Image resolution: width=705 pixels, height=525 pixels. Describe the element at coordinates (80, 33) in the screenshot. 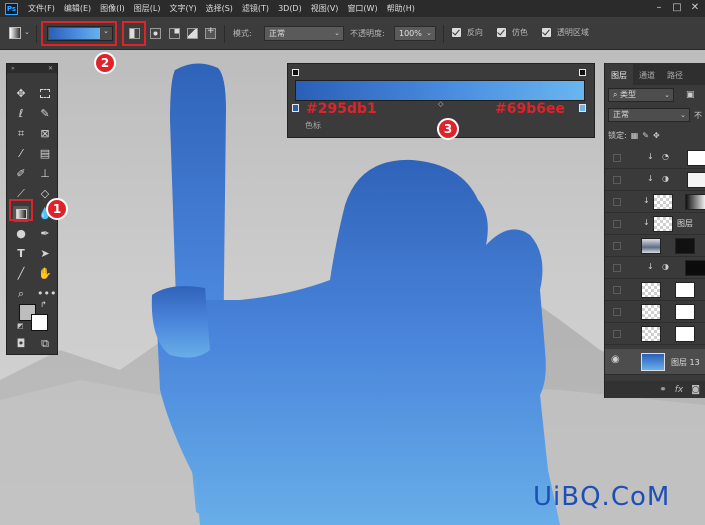

I see `gradient-picker: ⌄` at that location.